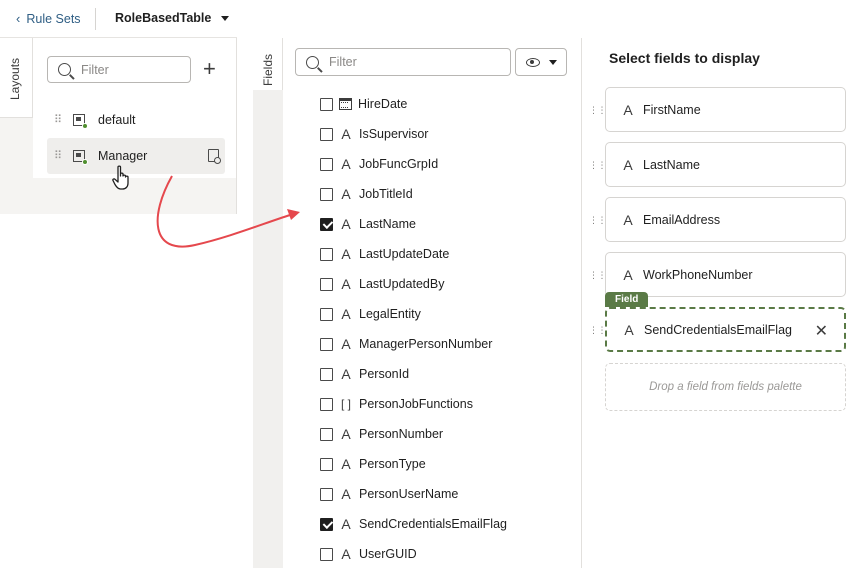 The width and height of the screenshot is (860, 568). What do you see at coordinates (401, 434) in the screenshot?
I see `field-label: PersonNumber` at bounding box center [401, 434].